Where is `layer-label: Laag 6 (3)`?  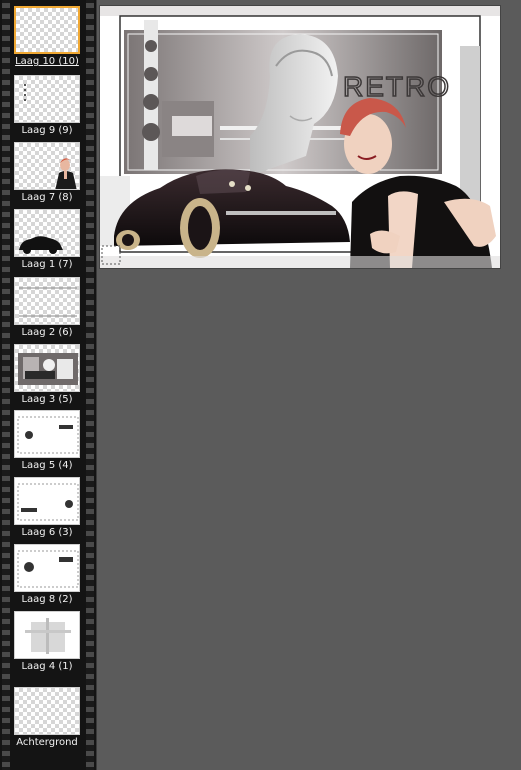 layer-label: Laag 6 (3) is located at coordinates (47, 532).